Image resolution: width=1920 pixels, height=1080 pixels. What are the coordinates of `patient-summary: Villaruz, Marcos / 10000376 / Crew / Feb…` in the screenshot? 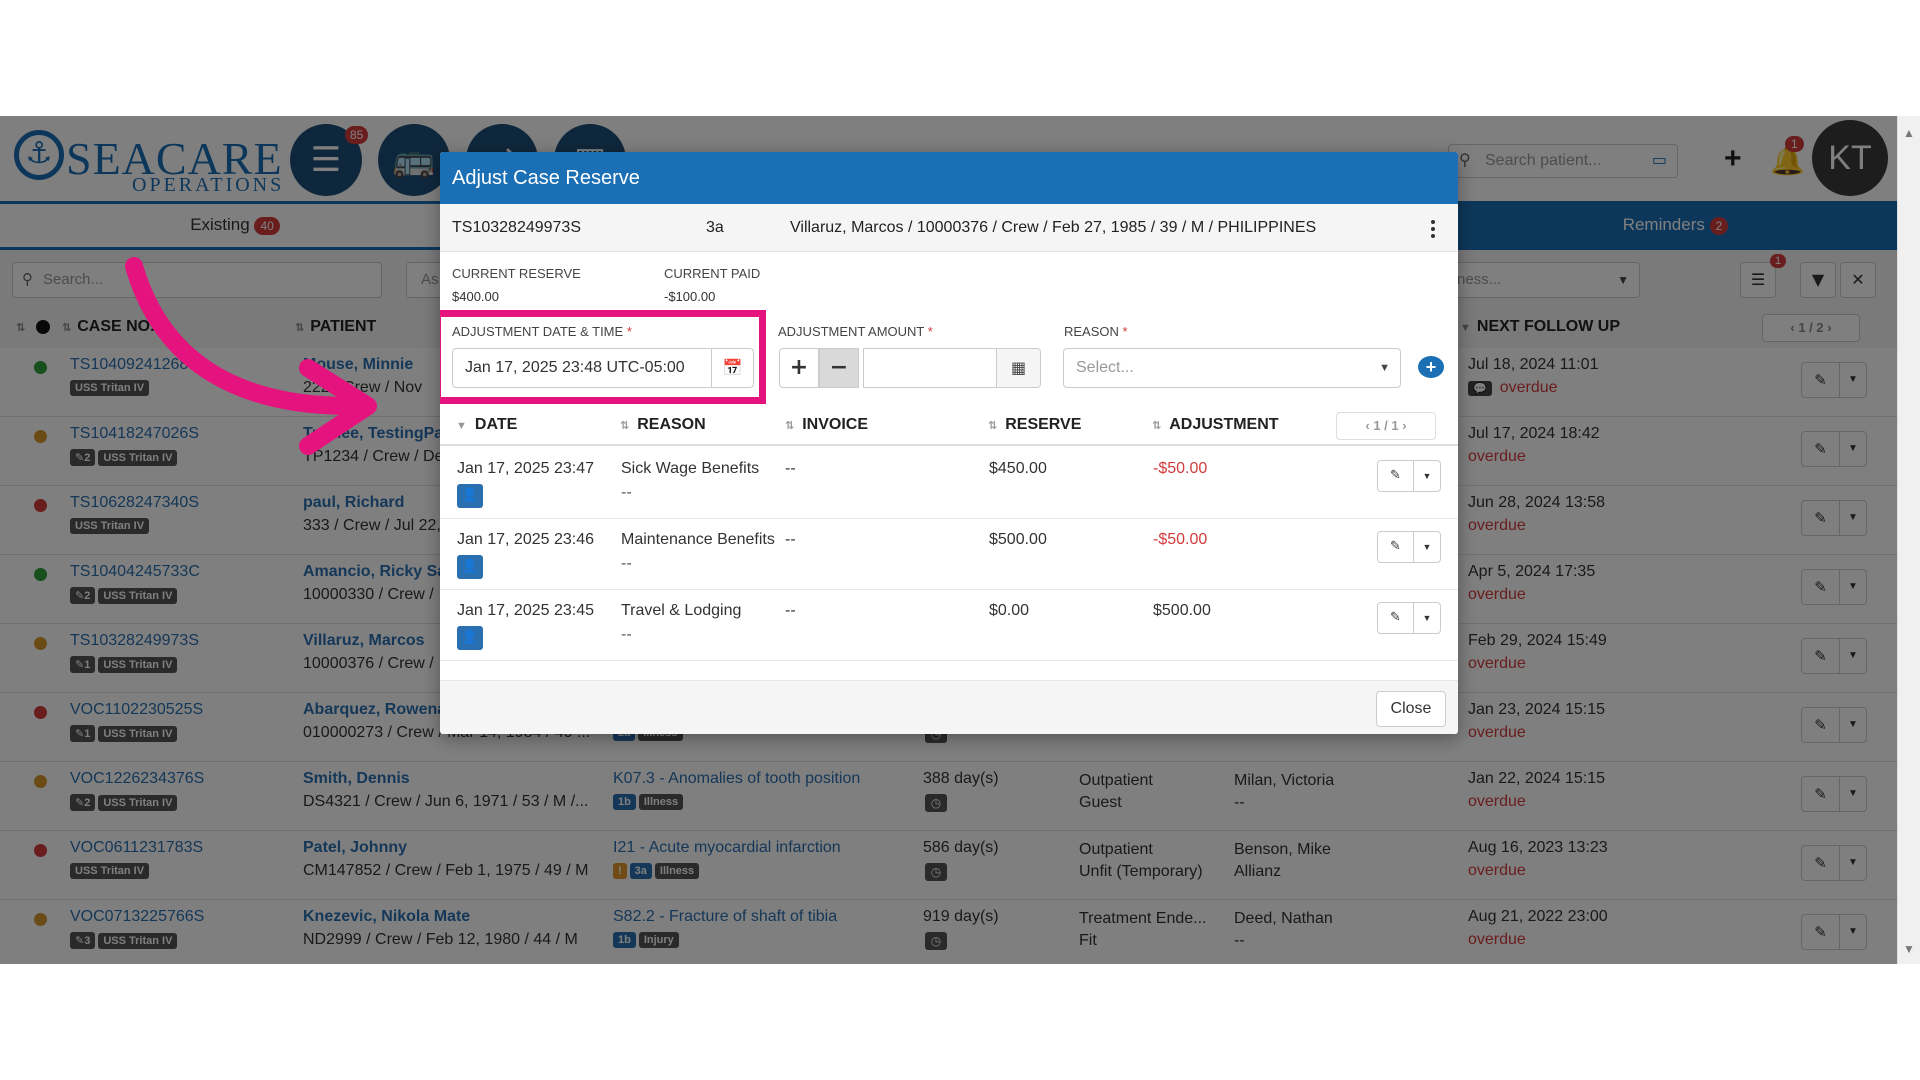 It's located at (1053, 227).